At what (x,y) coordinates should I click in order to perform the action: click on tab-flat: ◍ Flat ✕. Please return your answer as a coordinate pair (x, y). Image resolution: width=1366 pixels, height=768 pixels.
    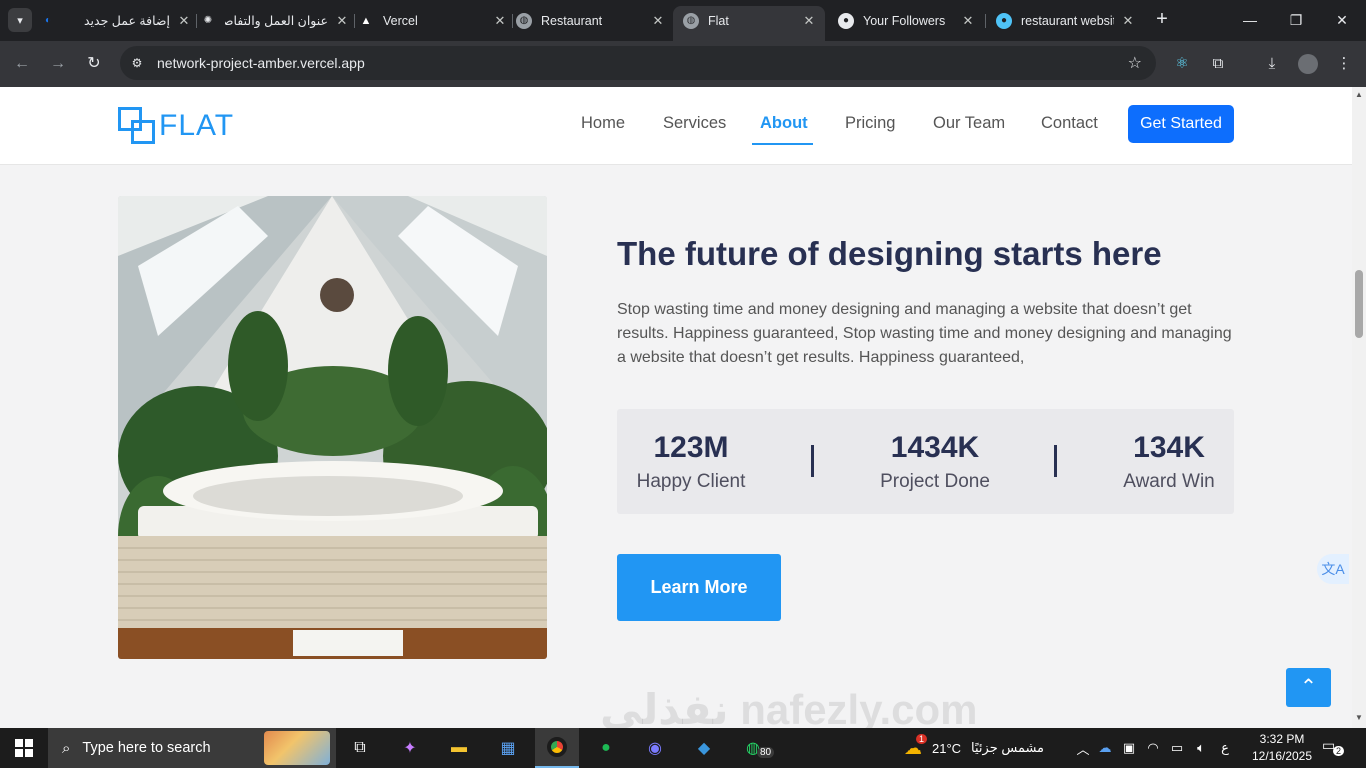
    Looking at the image, I should click on (749, 23).